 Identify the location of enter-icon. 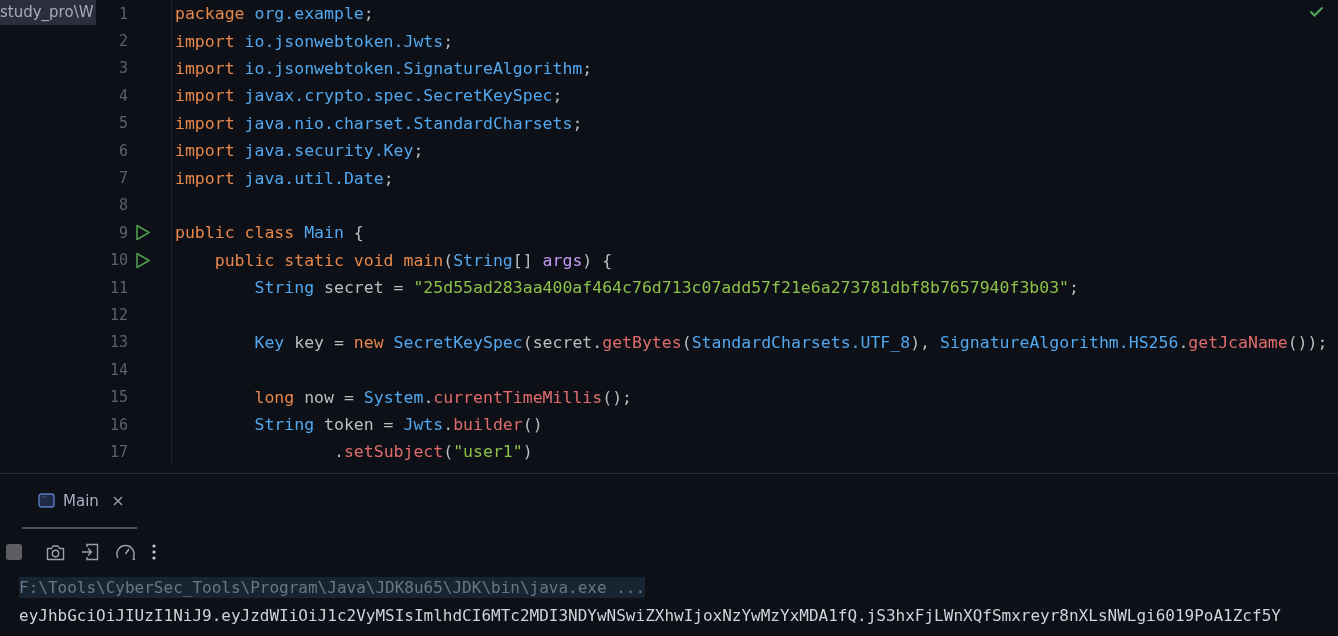
(90, 552).